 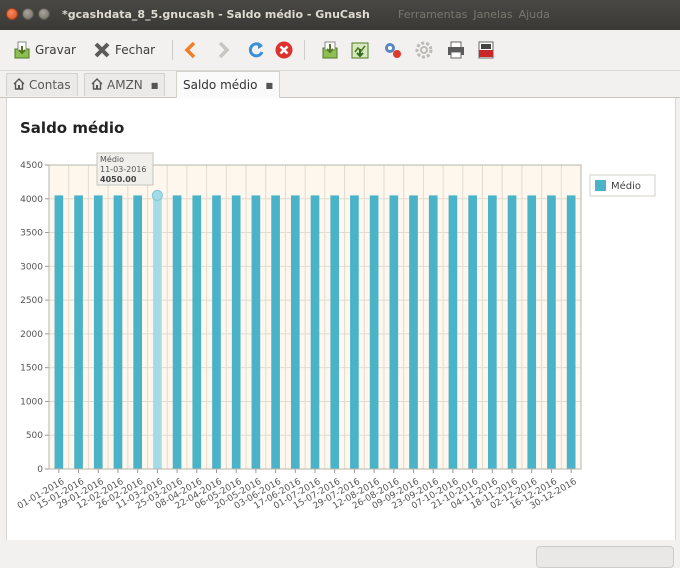 I want to click on report-options-button, so click(x=393, y=50).